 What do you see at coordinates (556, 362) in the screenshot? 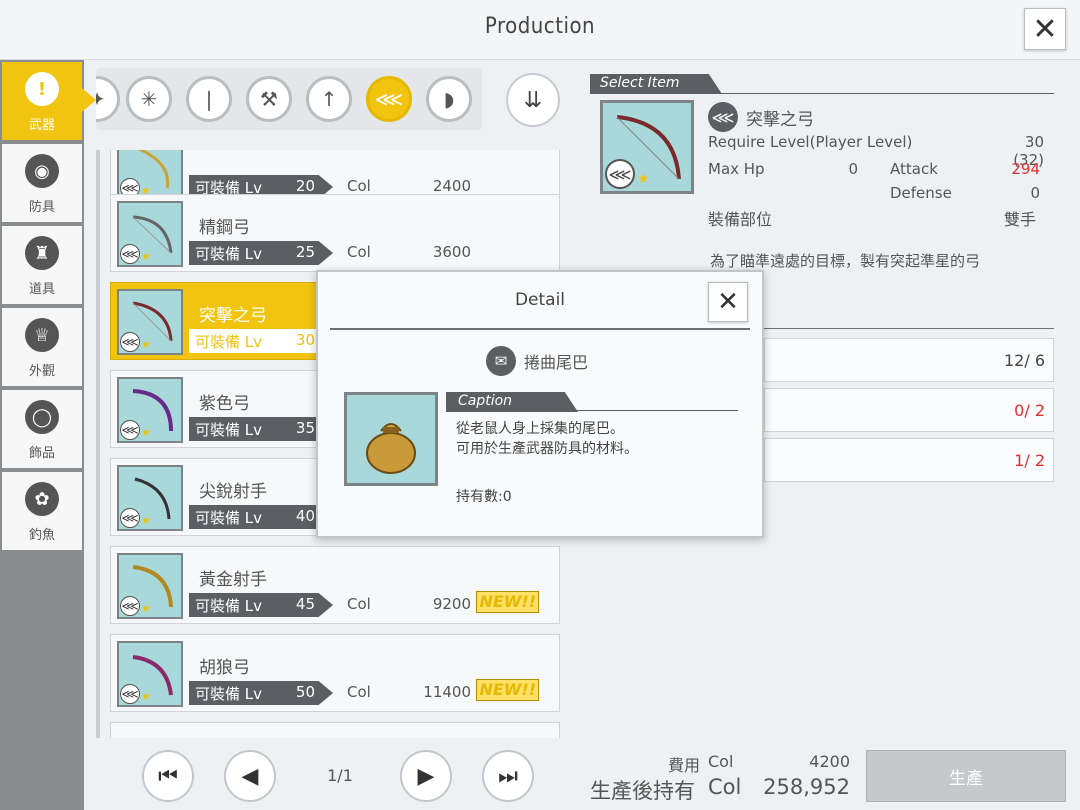
I see `material-name: 捲曲尾巴` at bounding box center [556, 362].